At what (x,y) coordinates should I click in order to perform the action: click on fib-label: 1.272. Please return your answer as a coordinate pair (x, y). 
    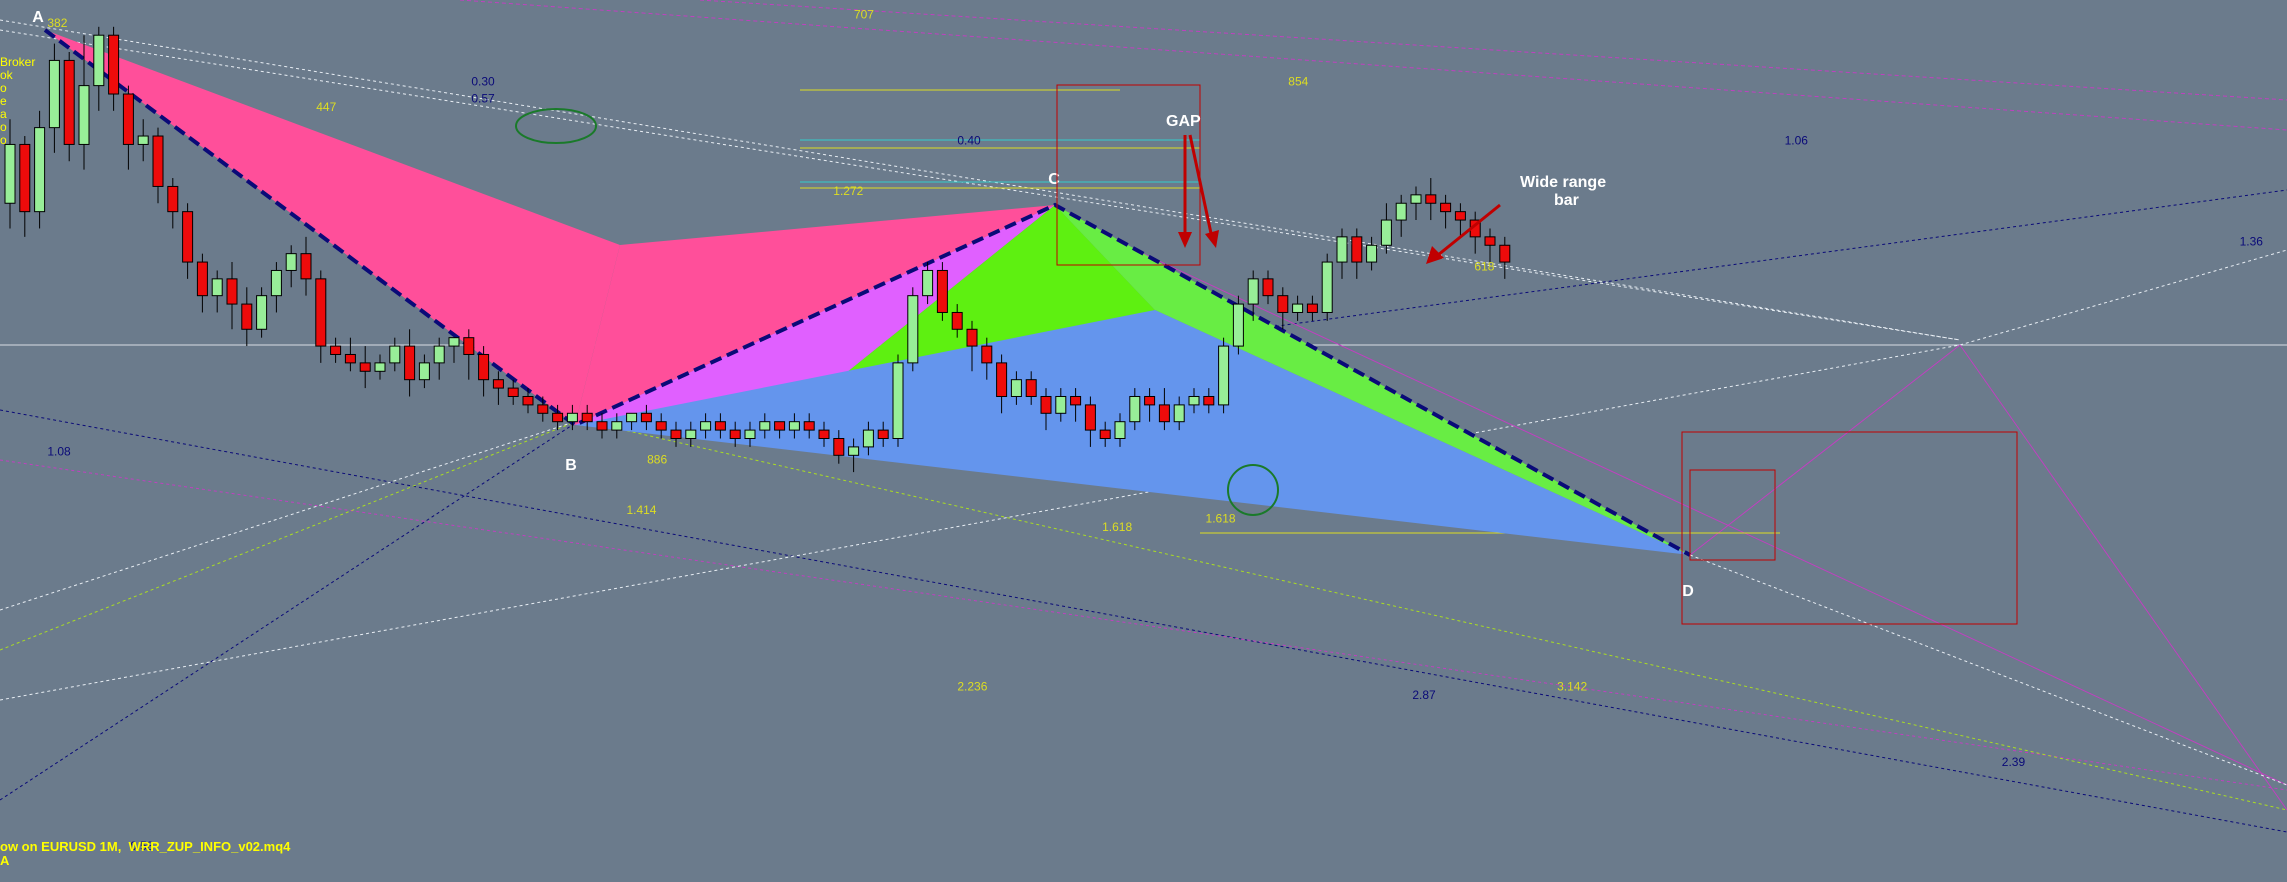
    Looking at the image, I should click on (848, 191).